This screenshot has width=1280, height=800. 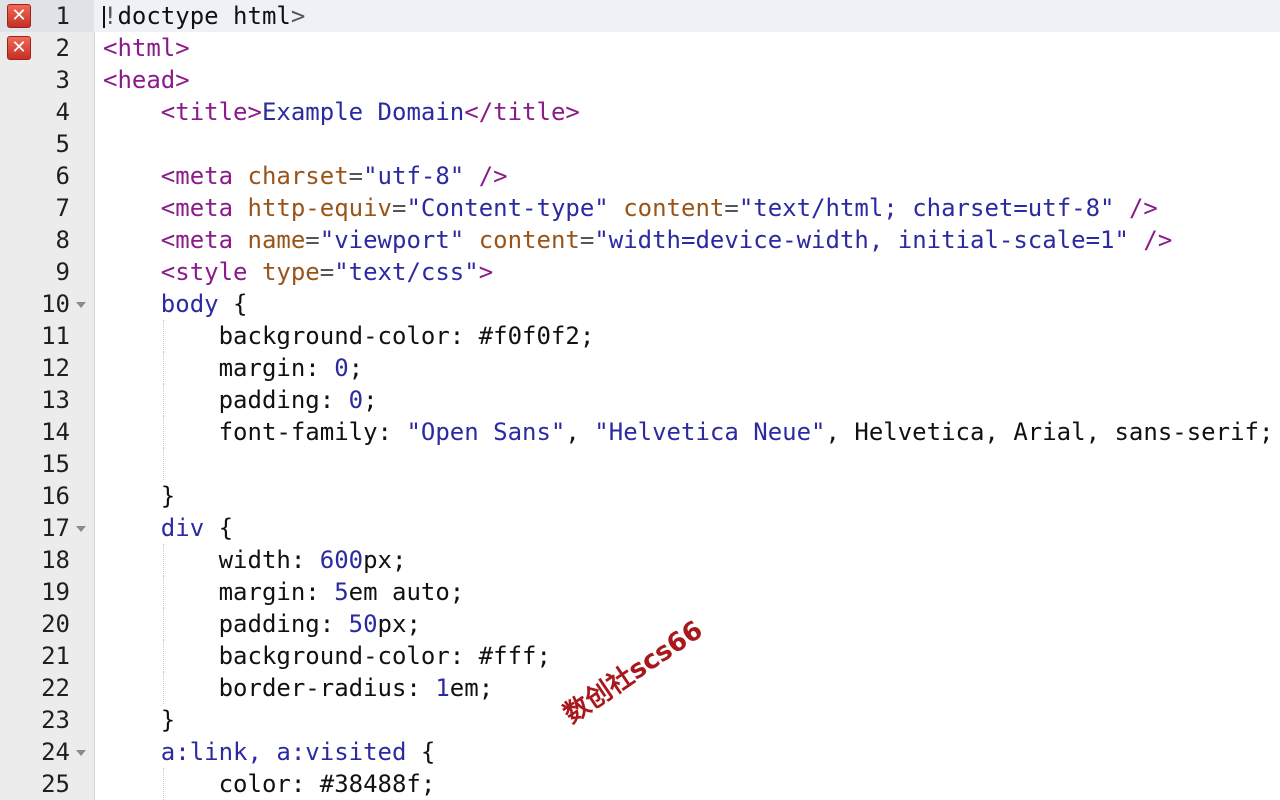 I want to click on code-token: <title>, so click(x=211, y=112).